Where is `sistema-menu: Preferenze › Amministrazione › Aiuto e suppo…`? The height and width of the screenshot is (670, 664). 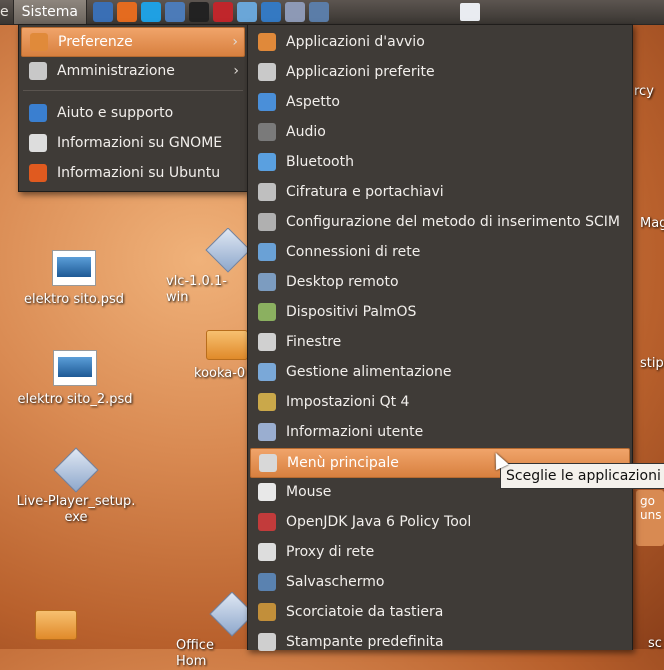
sistema-menu: Preferenze › Amministrazione › Aiuto e suppo… is located at coordinates (133, 108).